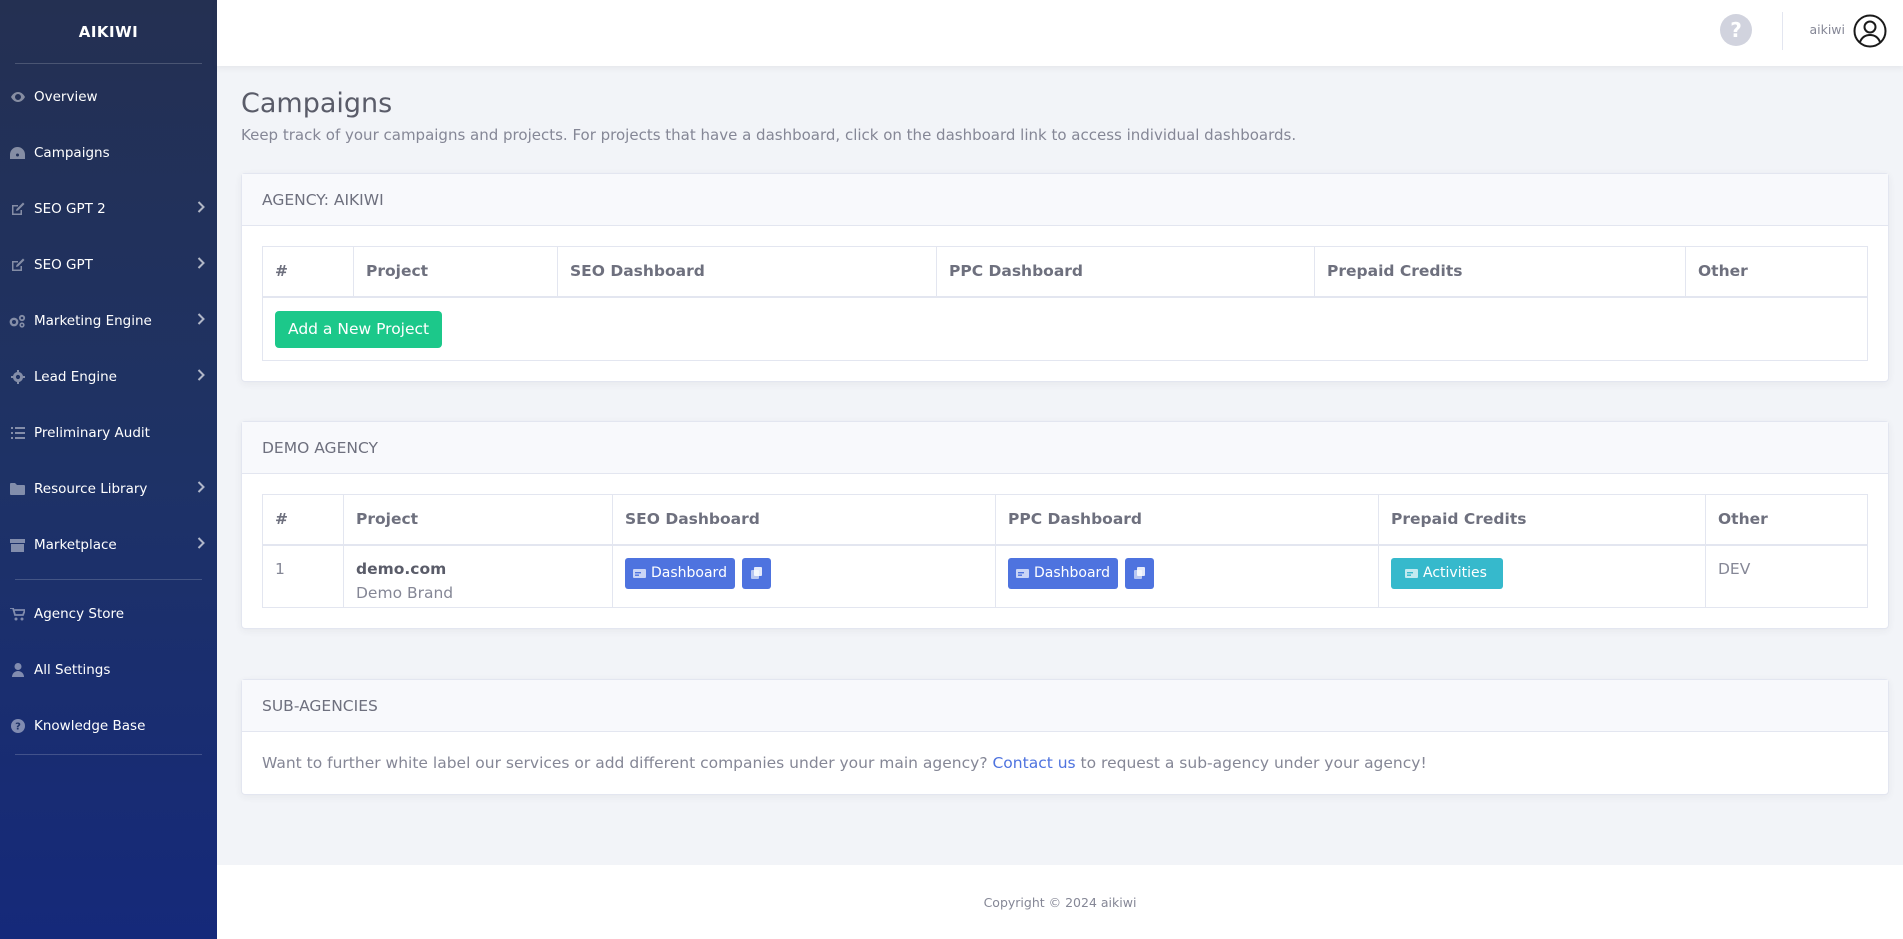 The height and width of the screenshot is (939, 1903). What do you see at coordinates (108, 31) in the screenshot?
I see `brand-logo: AIKIWI` at bounding box center [108, 31].